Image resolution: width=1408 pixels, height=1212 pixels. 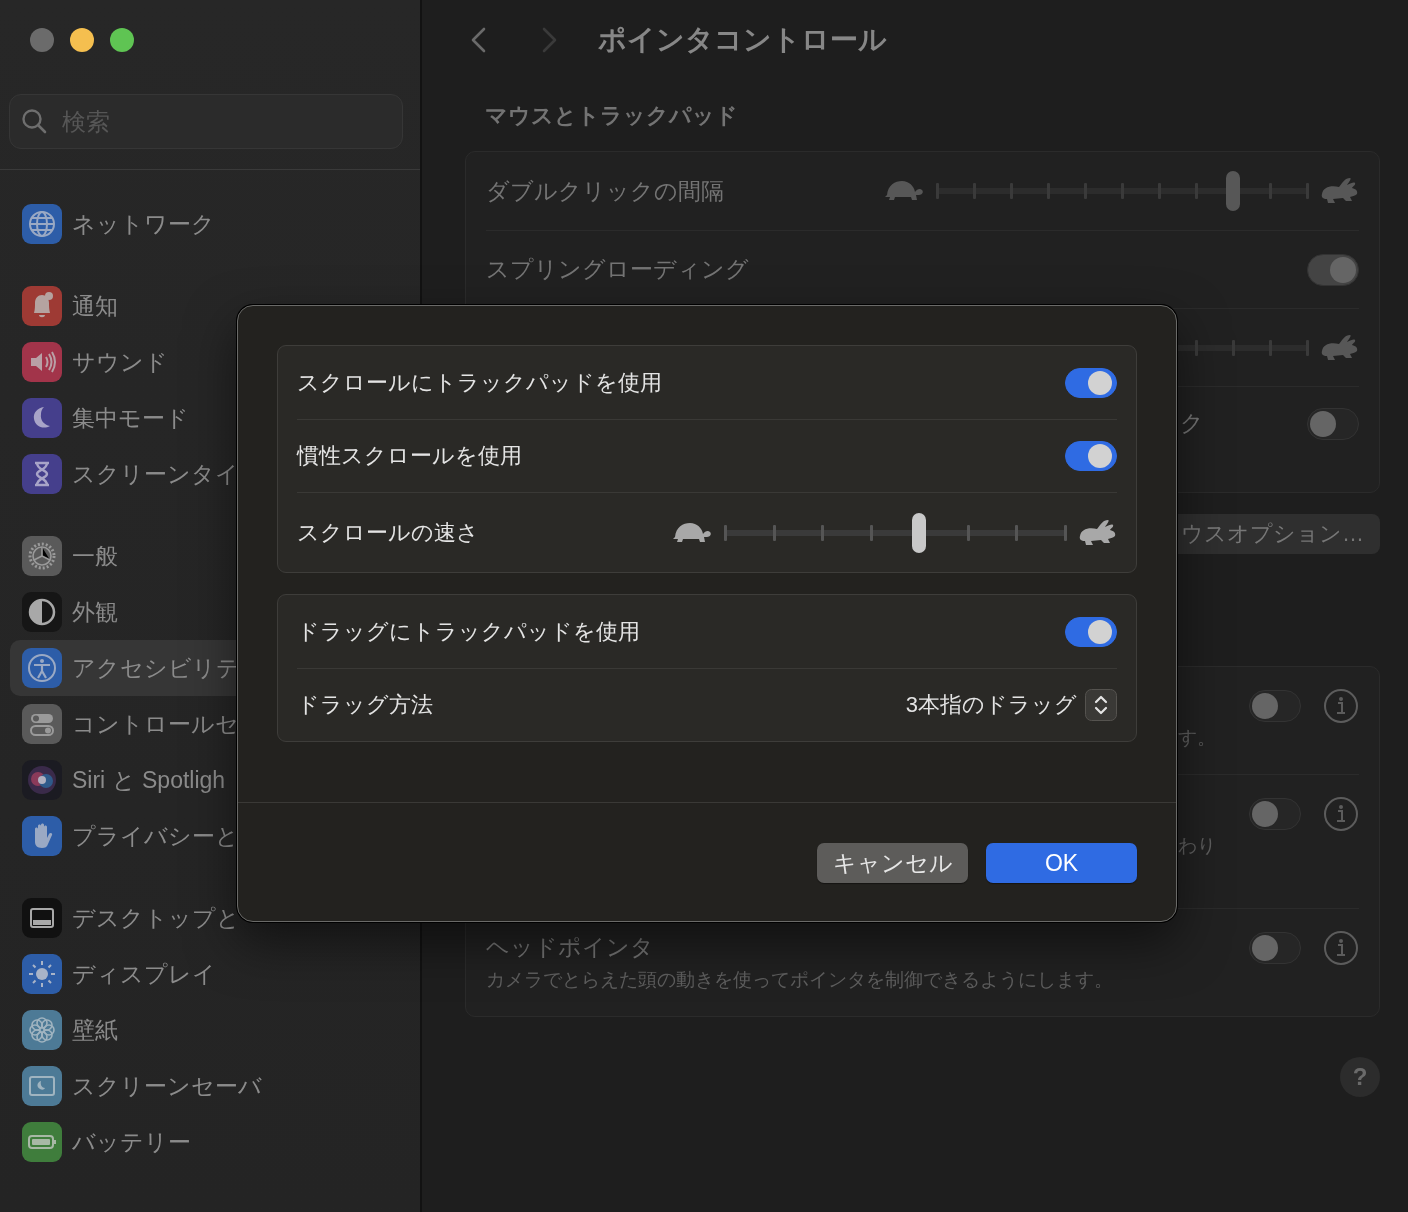 What do you see at coordinates (742, 40) in the screenshot?
I see `page-title: ポインタコントロール` at bounding box center [742, 40].